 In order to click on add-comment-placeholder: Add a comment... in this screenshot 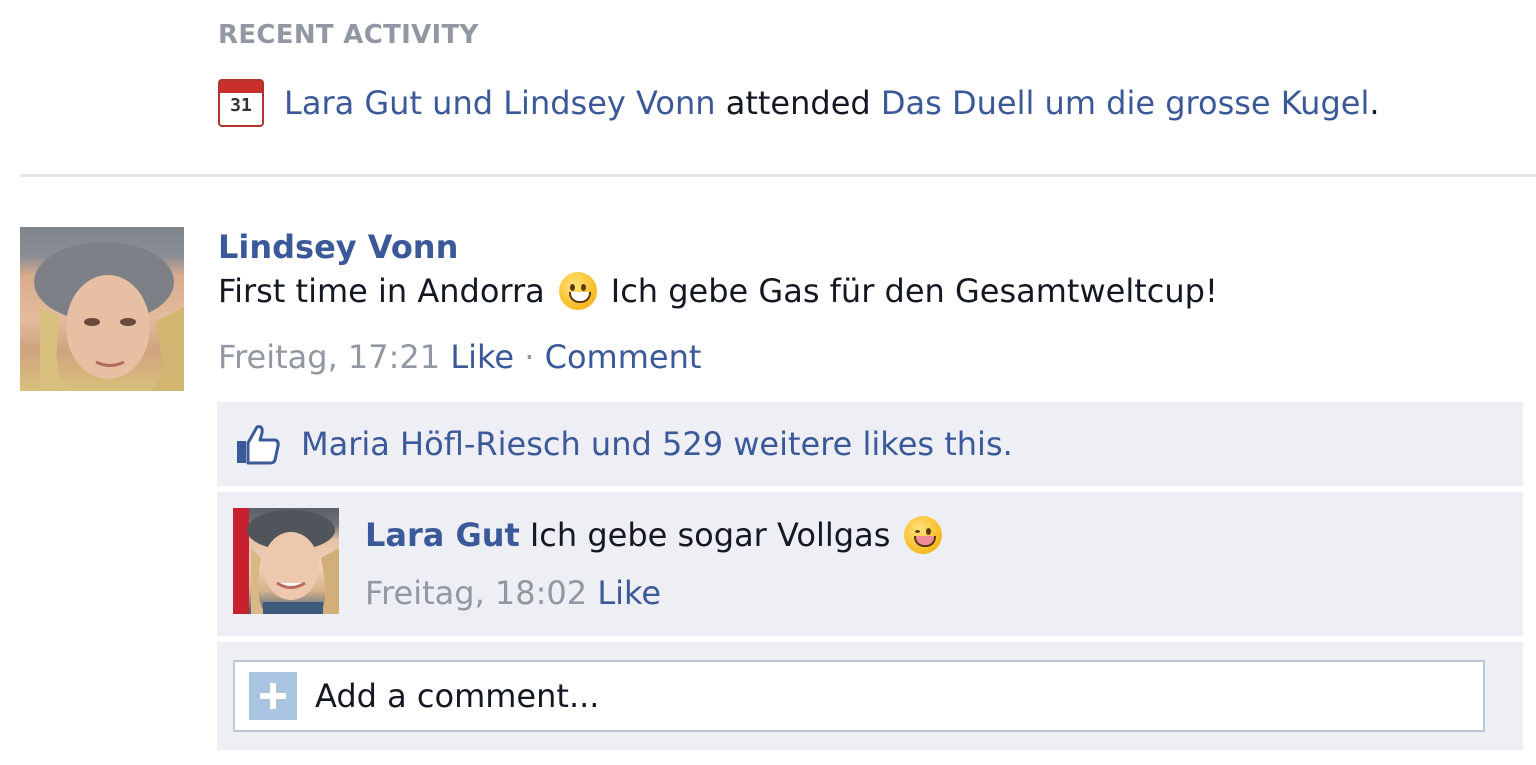, I will do `click(457, 696)`.